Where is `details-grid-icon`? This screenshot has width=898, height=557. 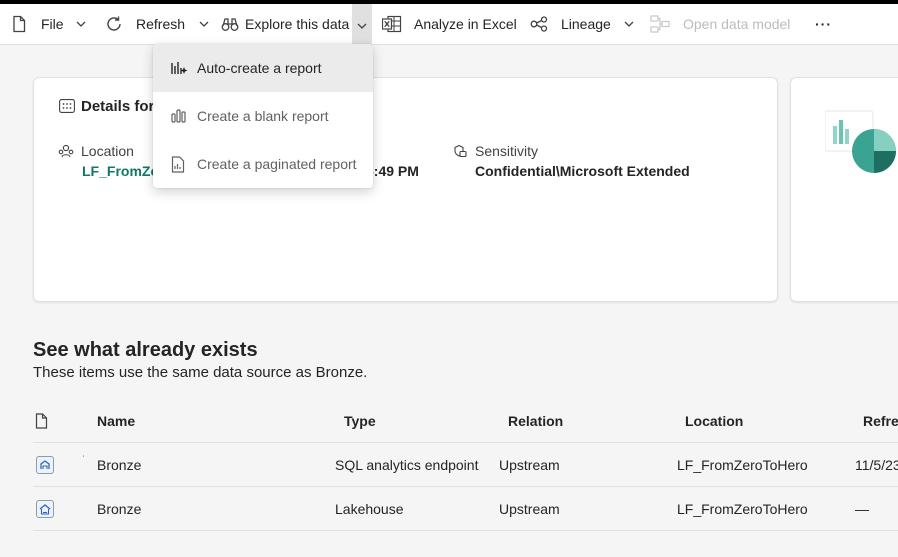 details-grid-icon is located at coordinates (67, 108).